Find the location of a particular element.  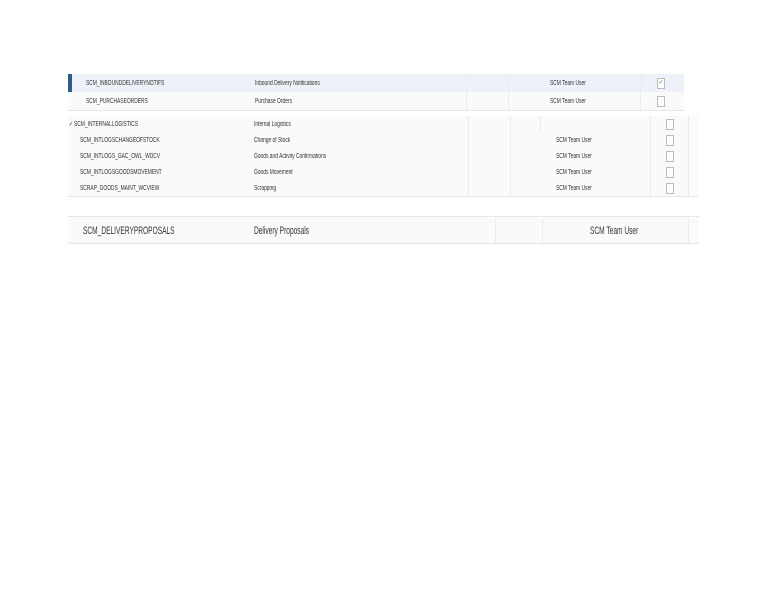

app-description: Purchase Orders is located at coordinates (274, 101).